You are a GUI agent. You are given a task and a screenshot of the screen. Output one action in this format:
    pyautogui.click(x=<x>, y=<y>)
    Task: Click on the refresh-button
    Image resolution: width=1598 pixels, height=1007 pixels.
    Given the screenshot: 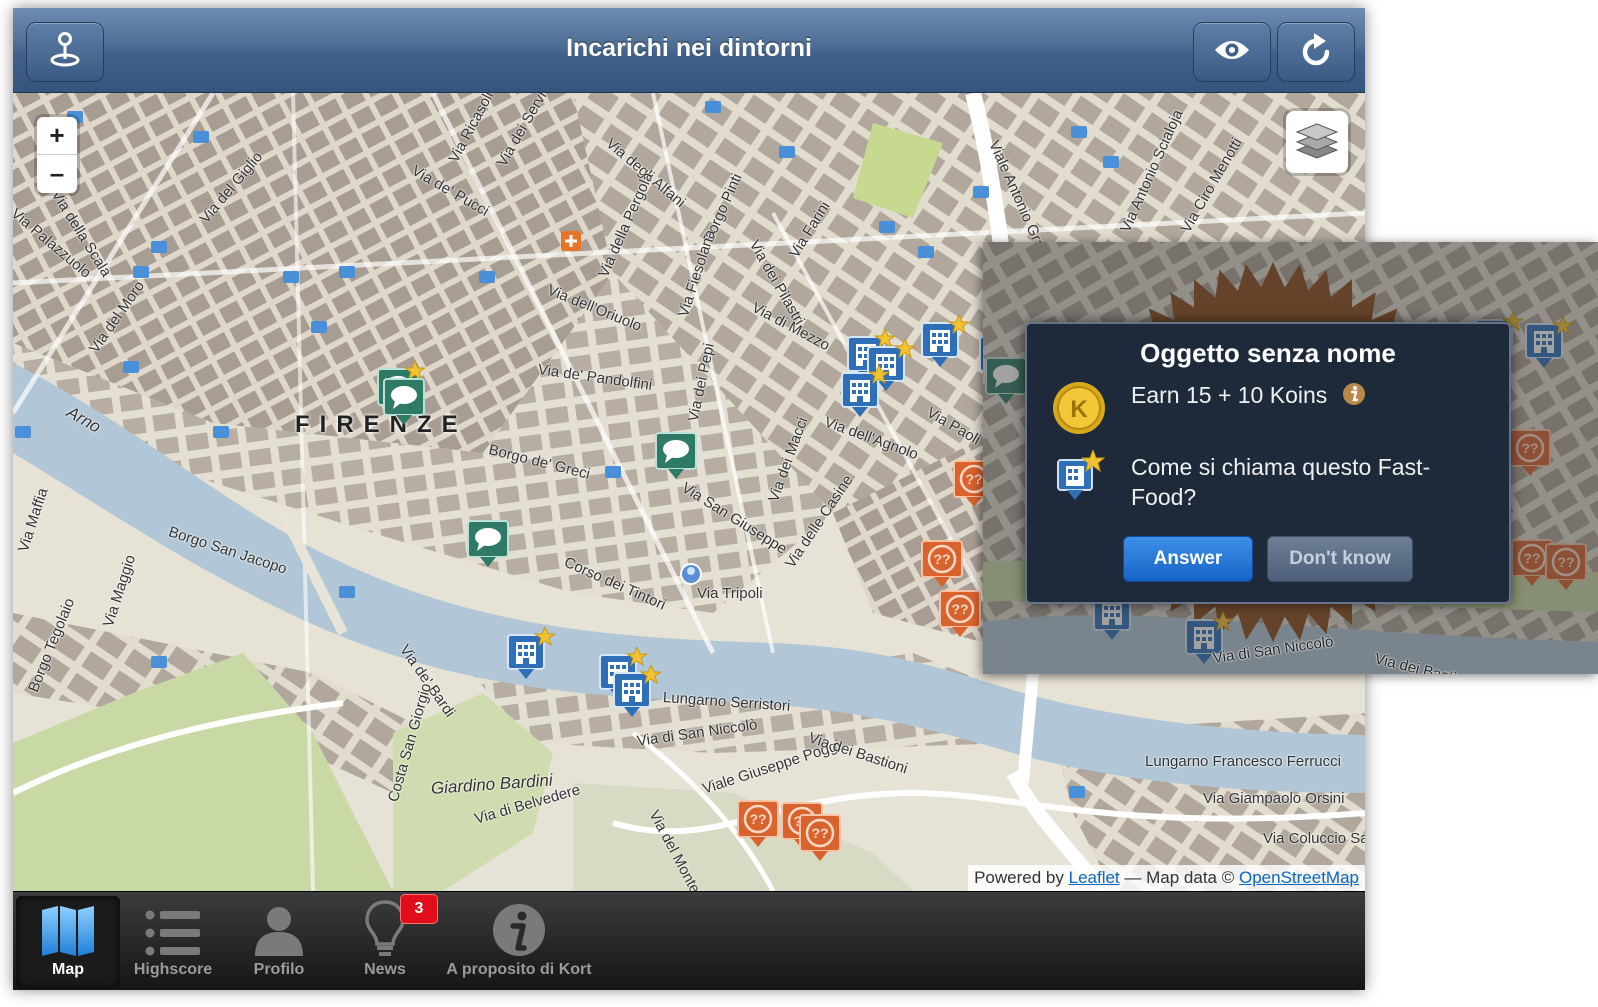 What is the action you would take?
    pyautogui.click(x=1316, y=52)
    